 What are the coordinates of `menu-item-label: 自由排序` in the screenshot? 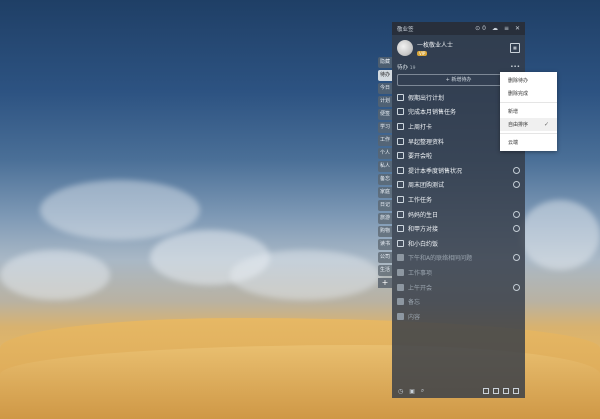 It's located at (518, 125).